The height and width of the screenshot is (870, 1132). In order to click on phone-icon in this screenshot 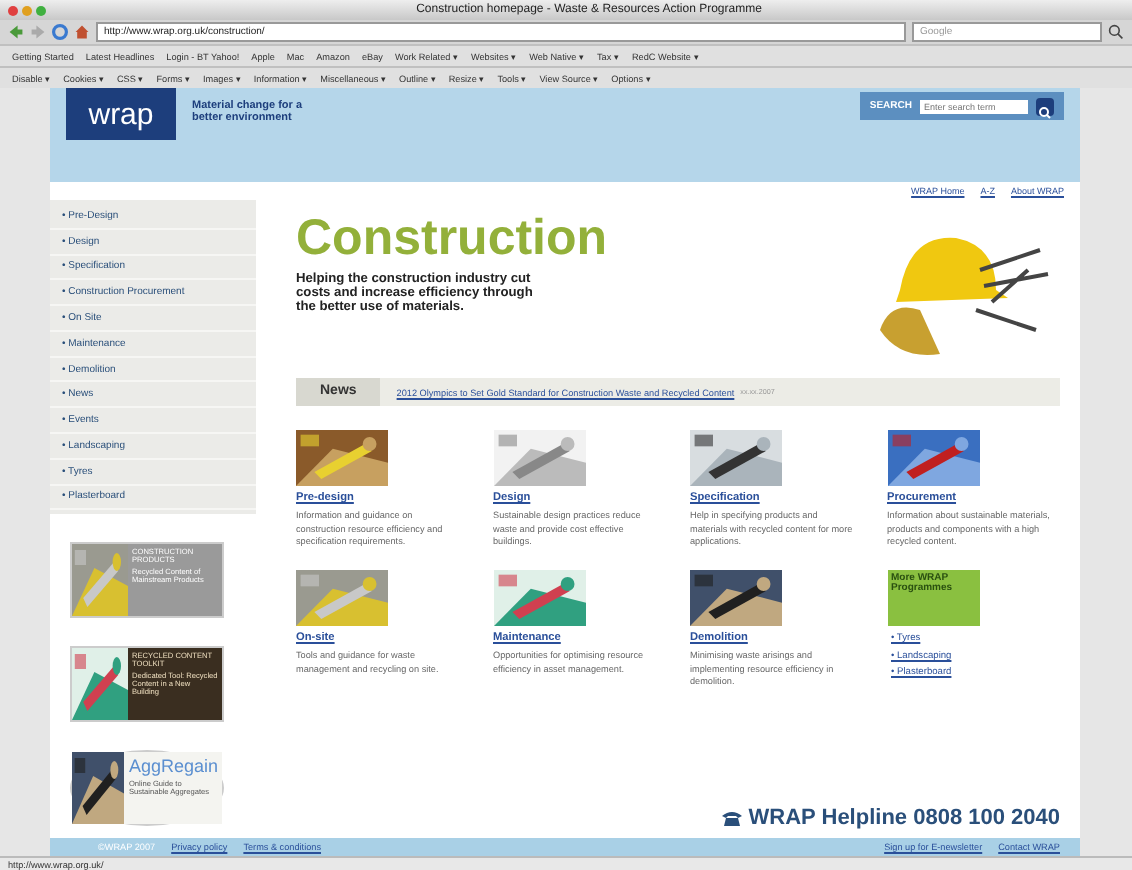, I will do `click(732, 818)`.